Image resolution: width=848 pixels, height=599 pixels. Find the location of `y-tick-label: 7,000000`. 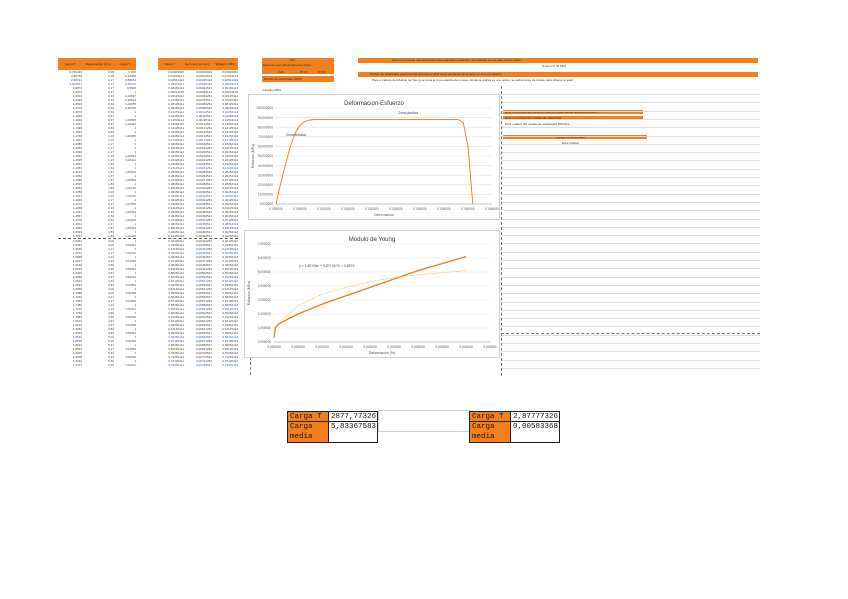

y-tick-label: 7,000000 is located at coordinates (265, 244).